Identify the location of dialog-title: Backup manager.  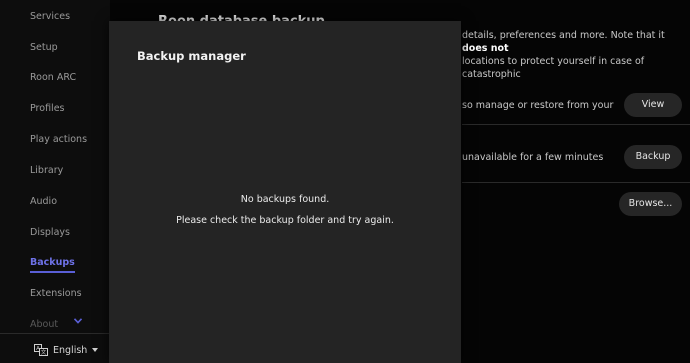
(191, 56).